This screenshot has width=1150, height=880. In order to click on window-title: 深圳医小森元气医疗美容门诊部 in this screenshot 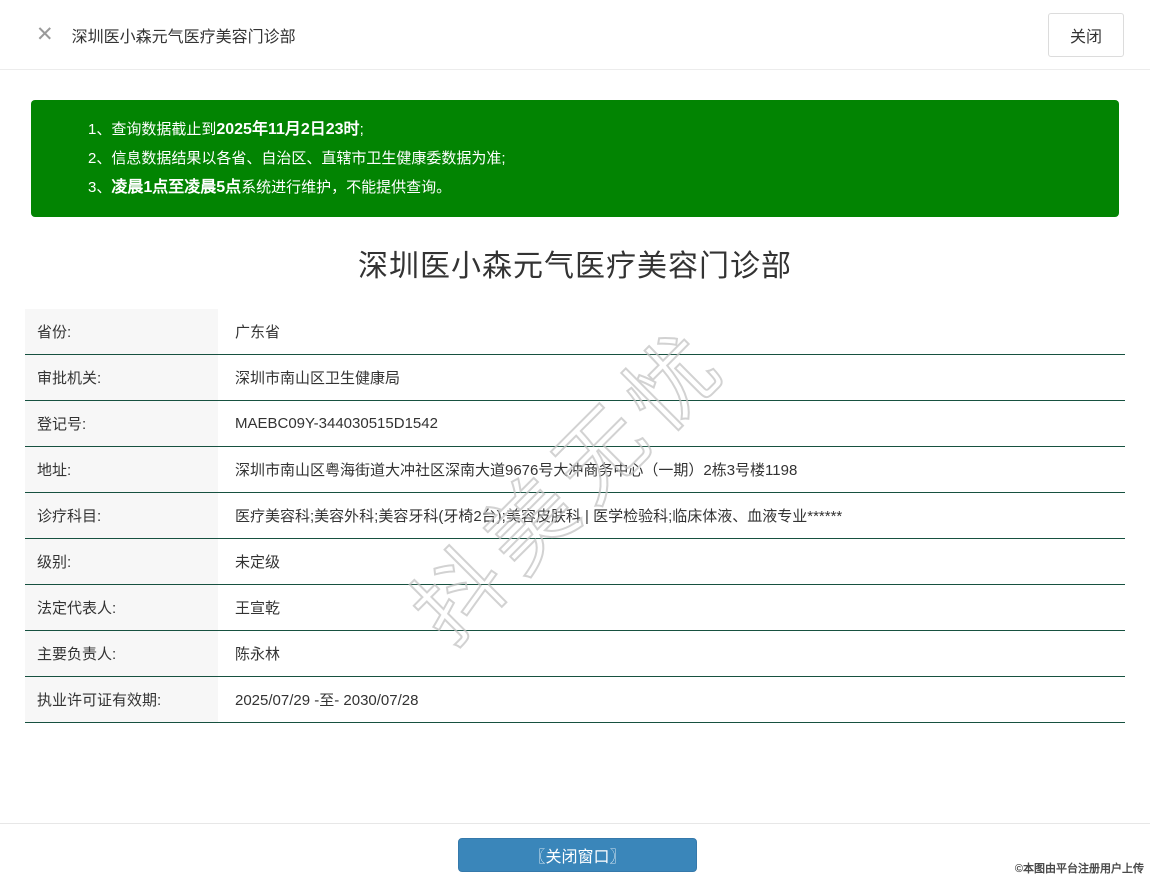, I will do `click(183, 37)`.